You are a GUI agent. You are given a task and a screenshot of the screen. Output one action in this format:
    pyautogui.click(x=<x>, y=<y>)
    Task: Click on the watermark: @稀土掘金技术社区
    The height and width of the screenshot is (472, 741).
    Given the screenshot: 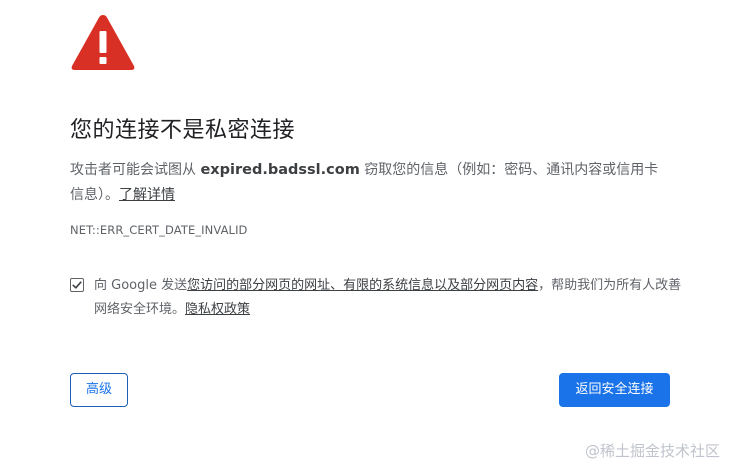 What is the action you would take?
    pyautogui.click(x=653, y=451)
    